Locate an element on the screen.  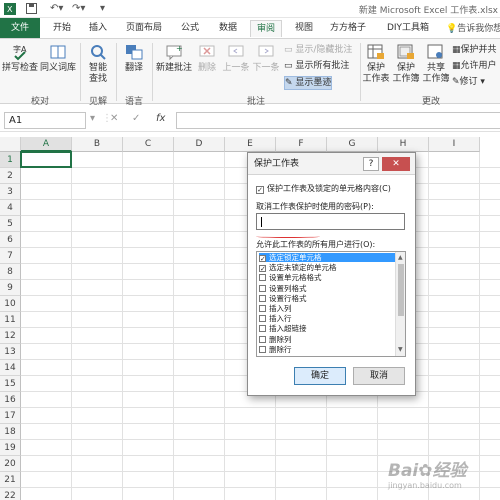
scroll-down-icon: ▼ is located at coordinates (400, 349).